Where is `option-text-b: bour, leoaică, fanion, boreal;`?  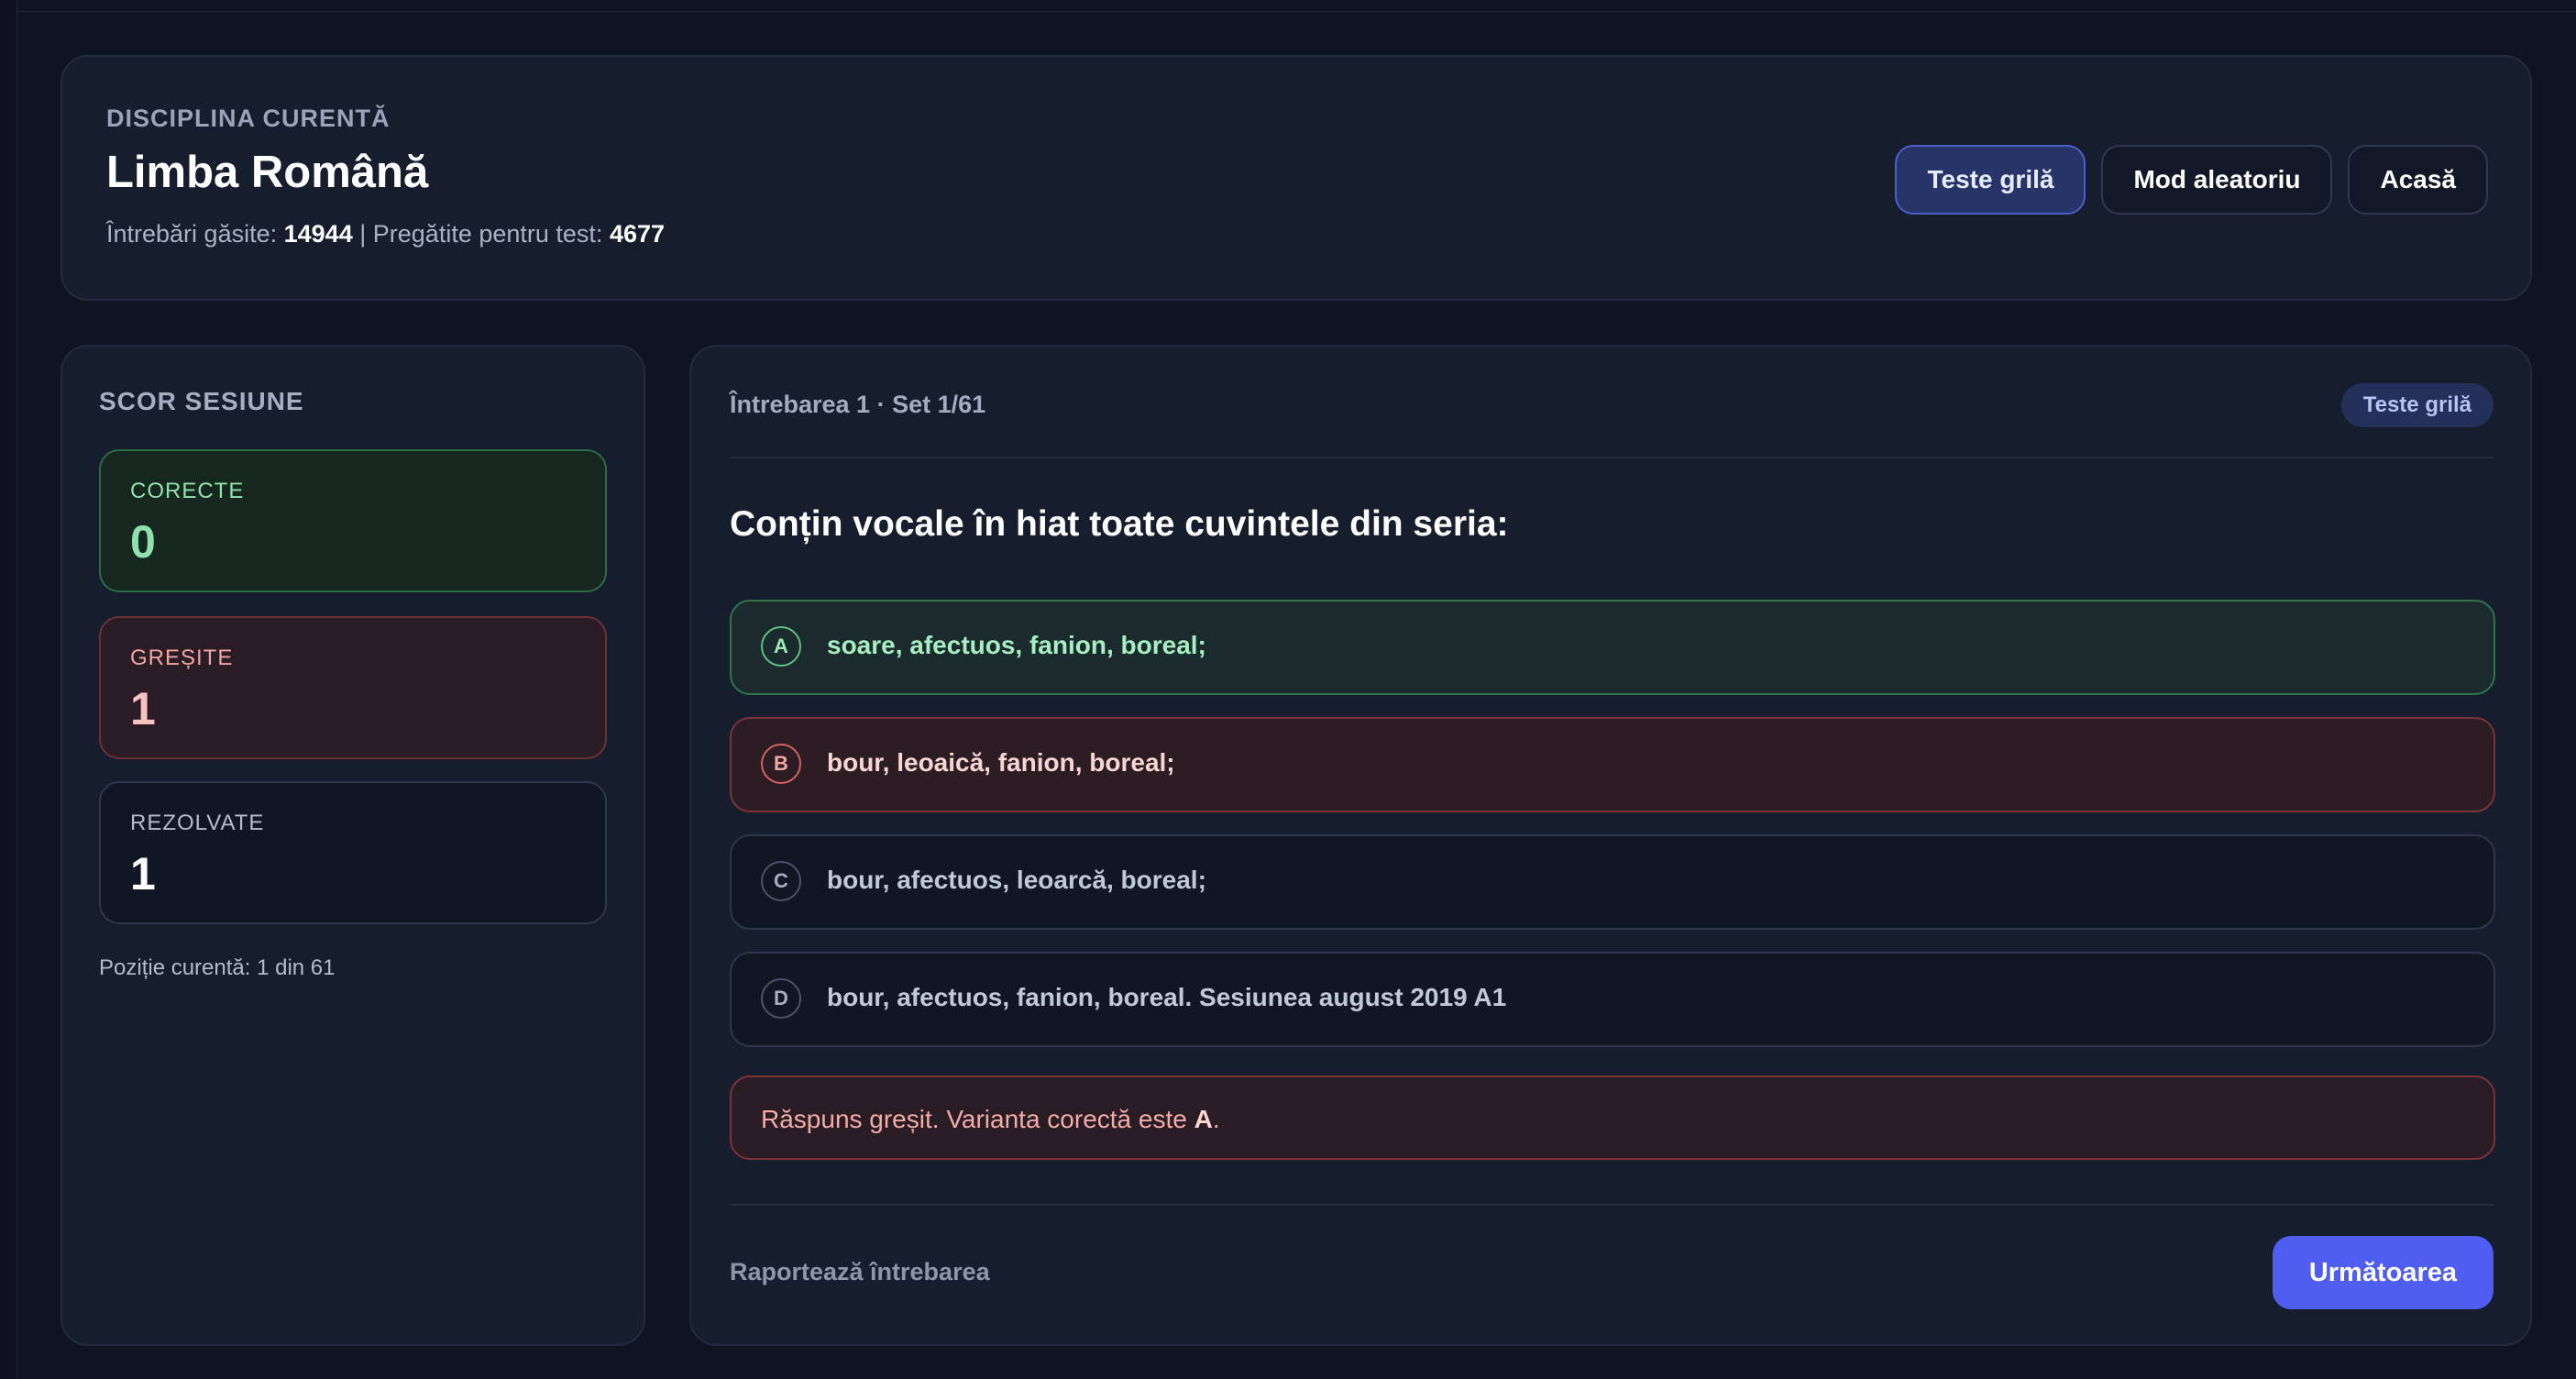
option-text-b: bour, leoaică, fanion, boreal; is located at coordinates (1001, 762).